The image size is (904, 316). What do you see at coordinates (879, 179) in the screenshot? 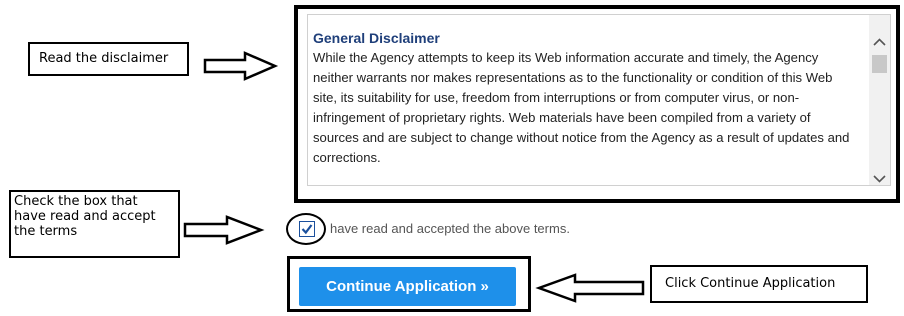
I see `scroll-down-icon` at bounding box center [879, 179].